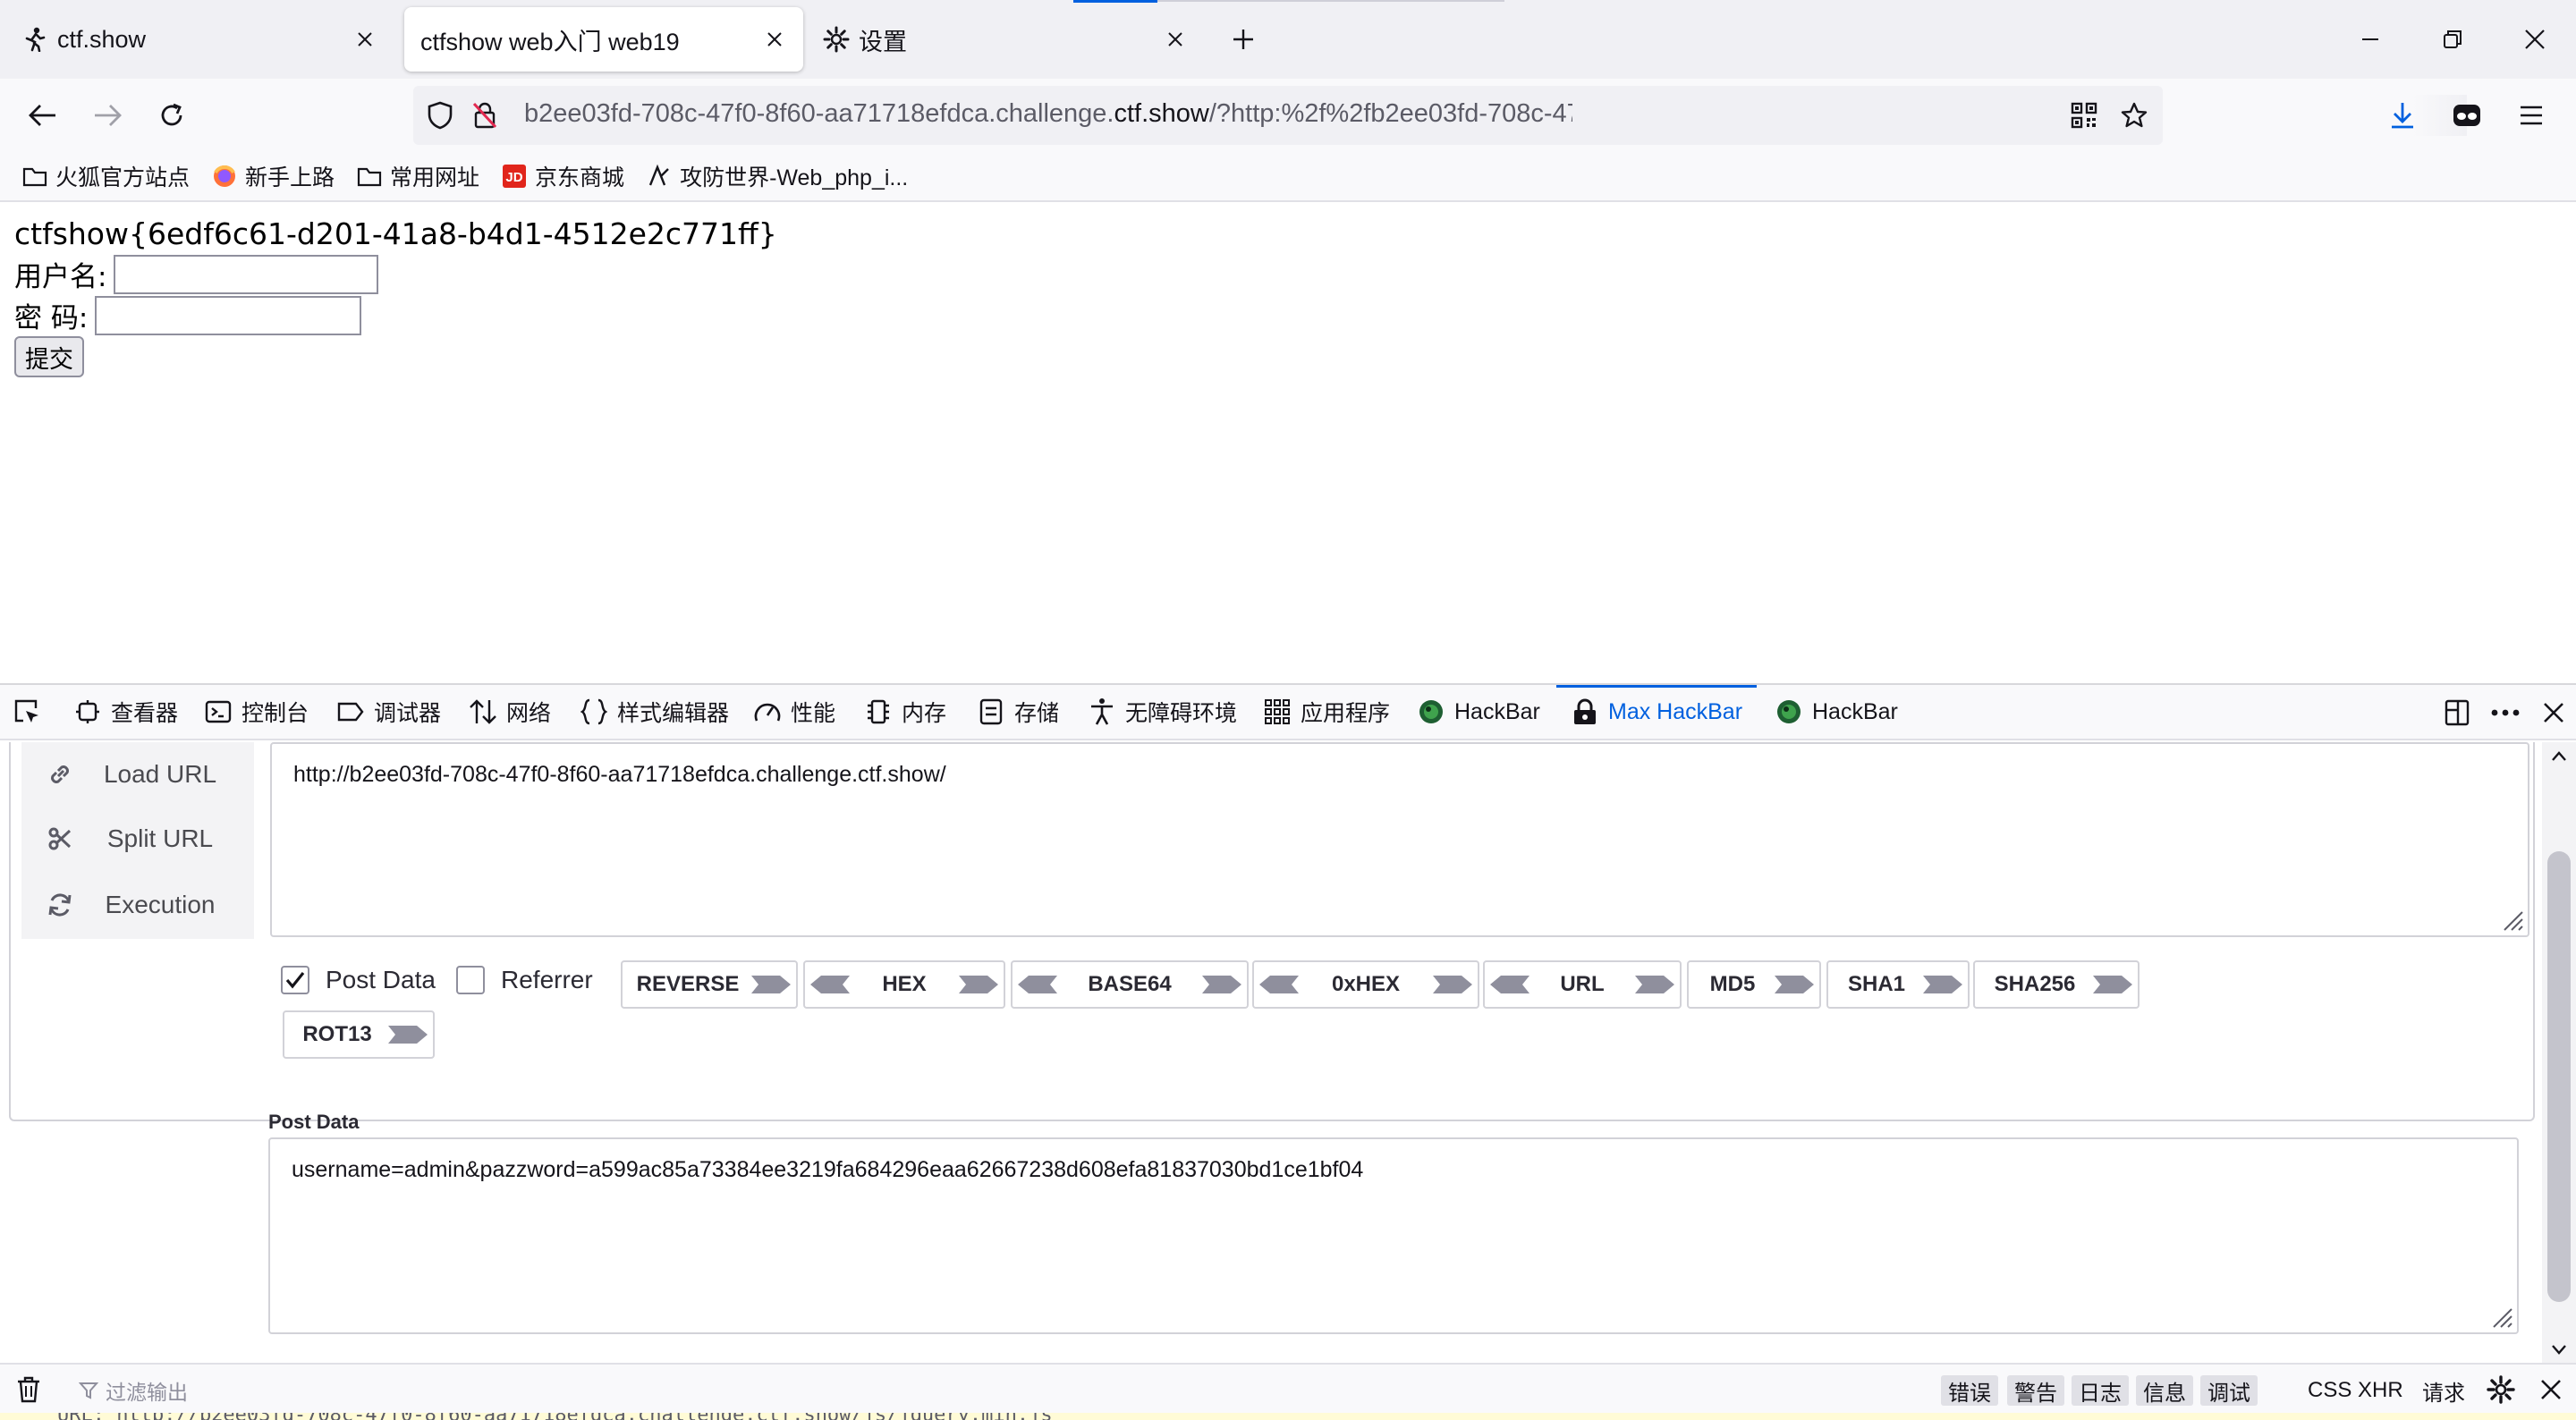  What do you see at coordinates (2084, 115) in the screenshot?
I see `qr-code-icon` at bounding box center [2084, 115].